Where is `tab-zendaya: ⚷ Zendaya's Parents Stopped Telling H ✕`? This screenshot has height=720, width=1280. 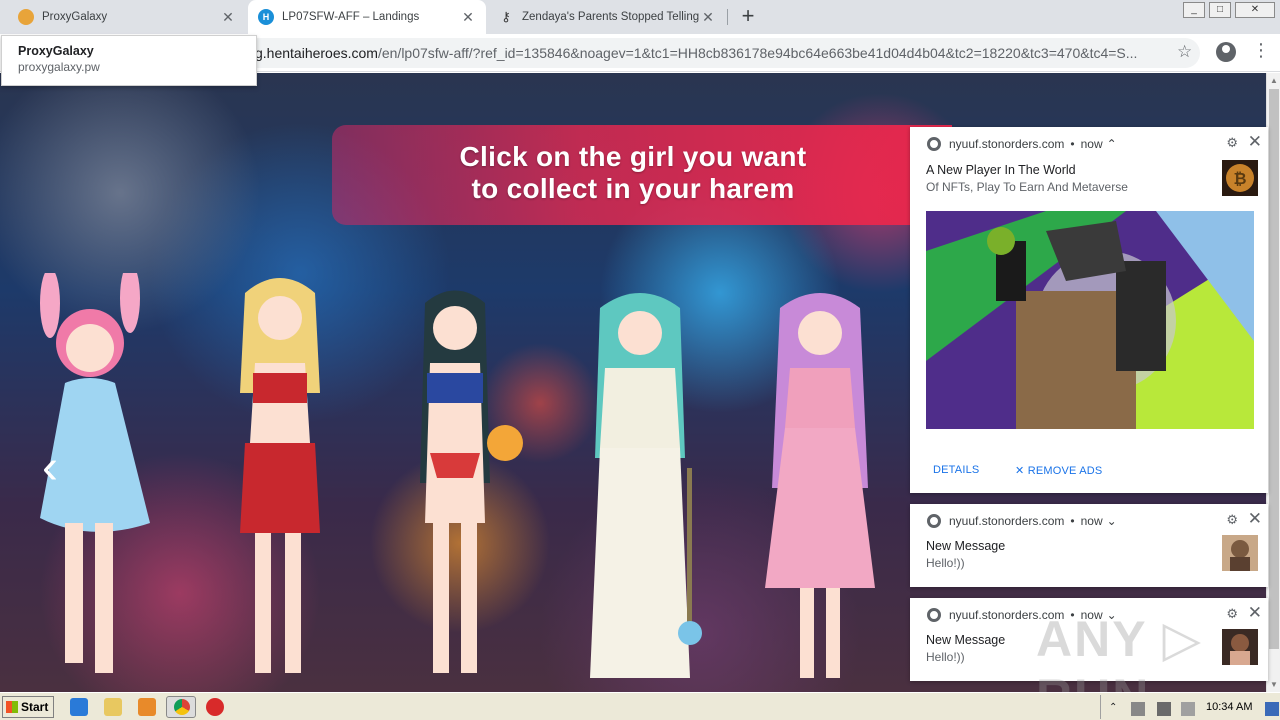 tab-zendaya: ⚷ Zendaya's Parents Stopped Telling H ✕ is located at coordinates (607, 17).